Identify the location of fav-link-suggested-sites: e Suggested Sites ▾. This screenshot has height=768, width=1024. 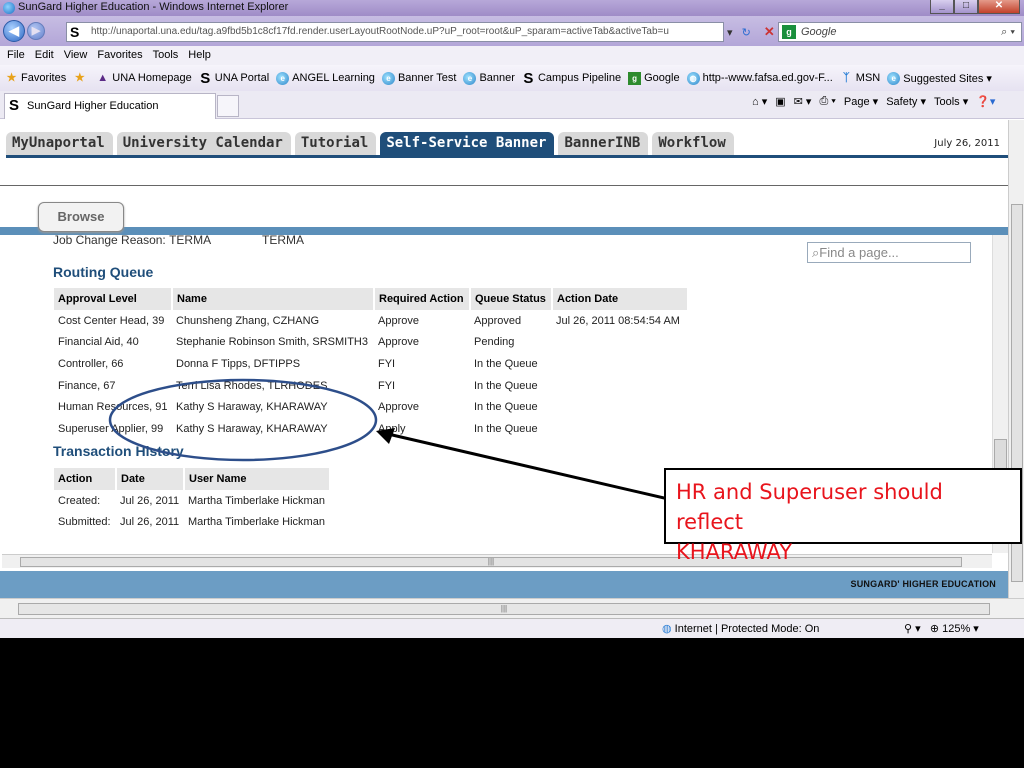
(939, 78).